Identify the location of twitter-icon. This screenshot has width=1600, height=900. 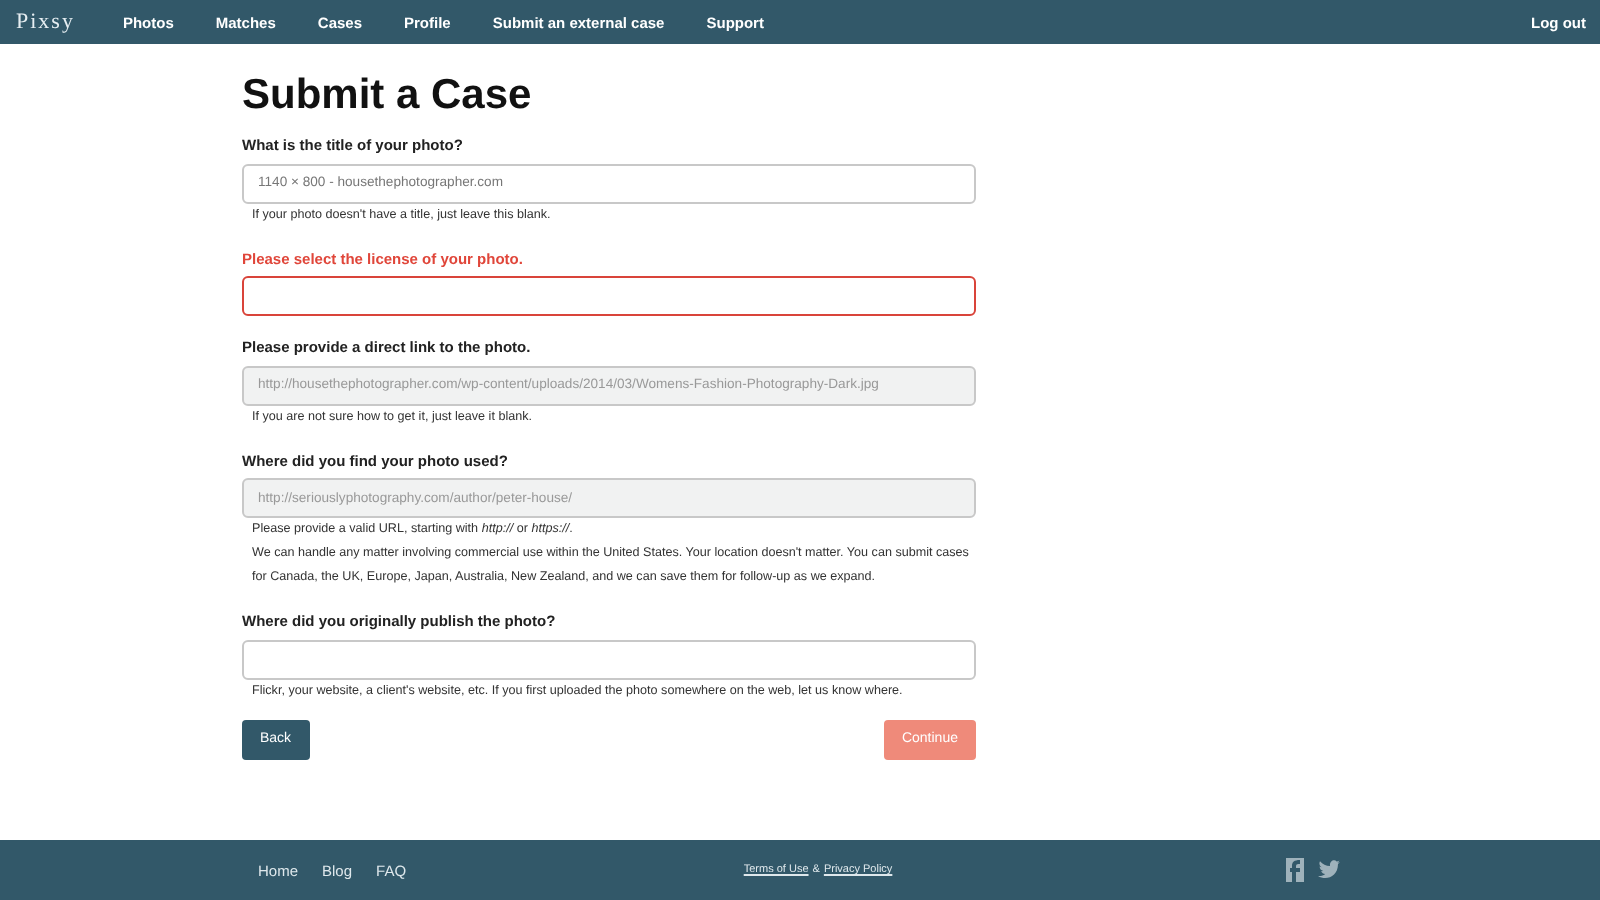
(1329, 870).